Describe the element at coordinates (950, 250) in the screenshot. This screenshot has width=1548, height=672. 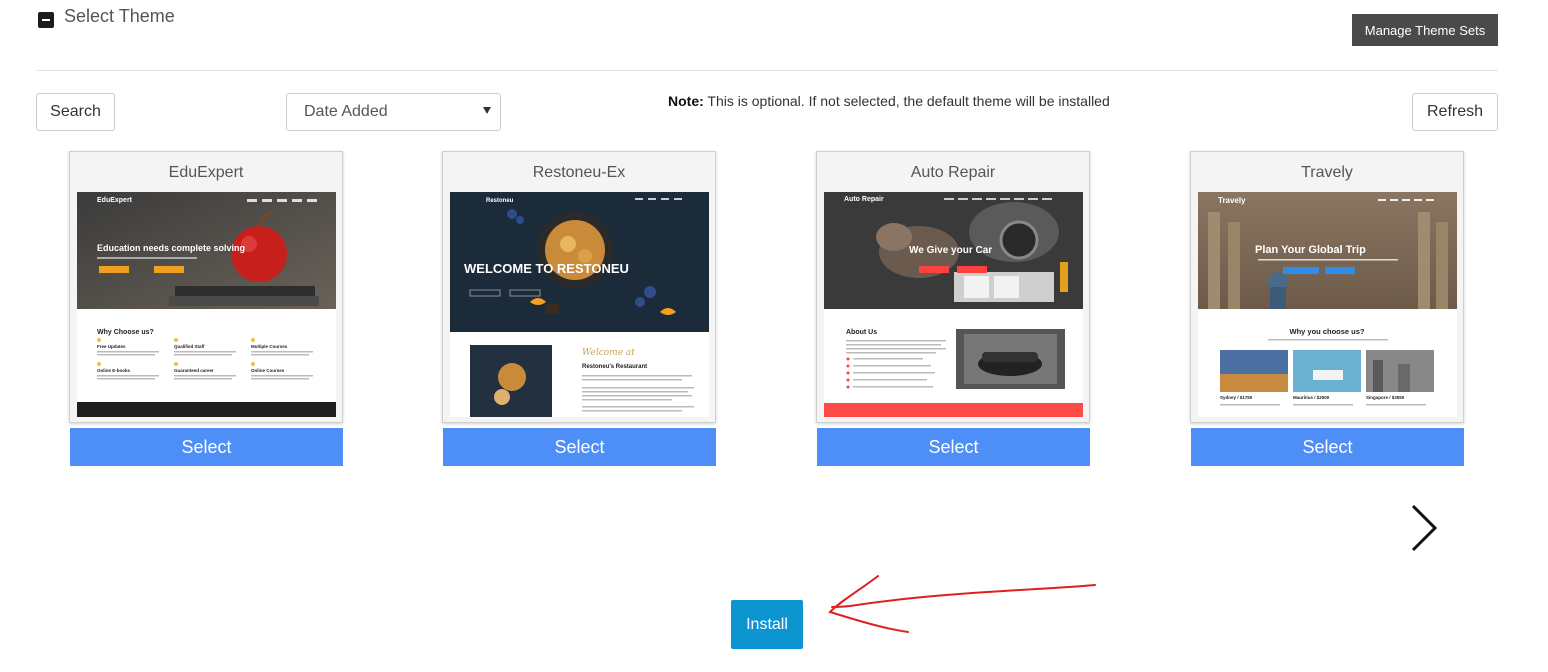
I see `preview-headline: We Give your Car` at that location.